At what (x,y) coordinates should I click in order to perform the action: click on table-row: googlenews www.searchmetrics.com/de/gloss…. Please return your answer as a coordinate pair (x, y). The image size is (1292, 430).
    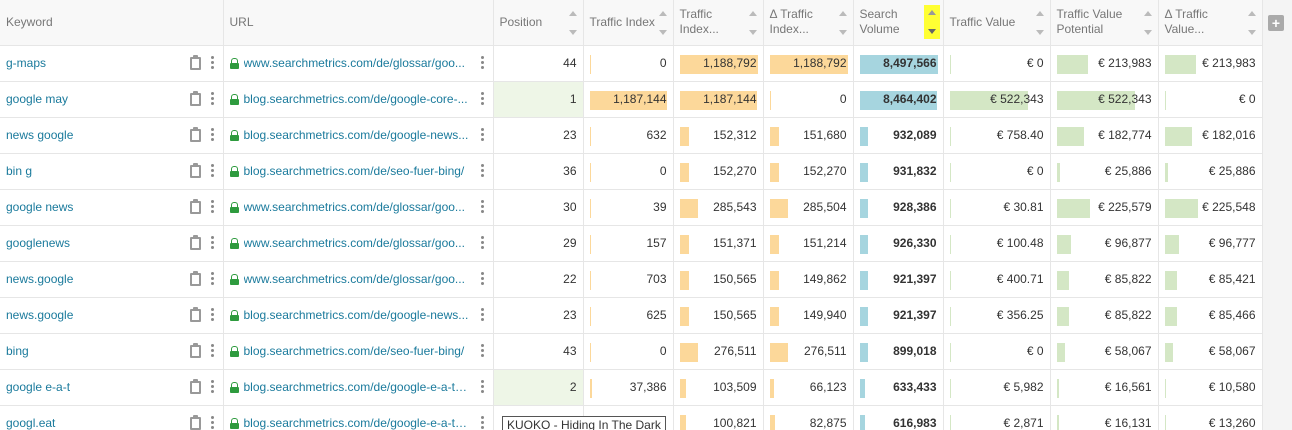
    Looking at the image, I should click on (631, 243).